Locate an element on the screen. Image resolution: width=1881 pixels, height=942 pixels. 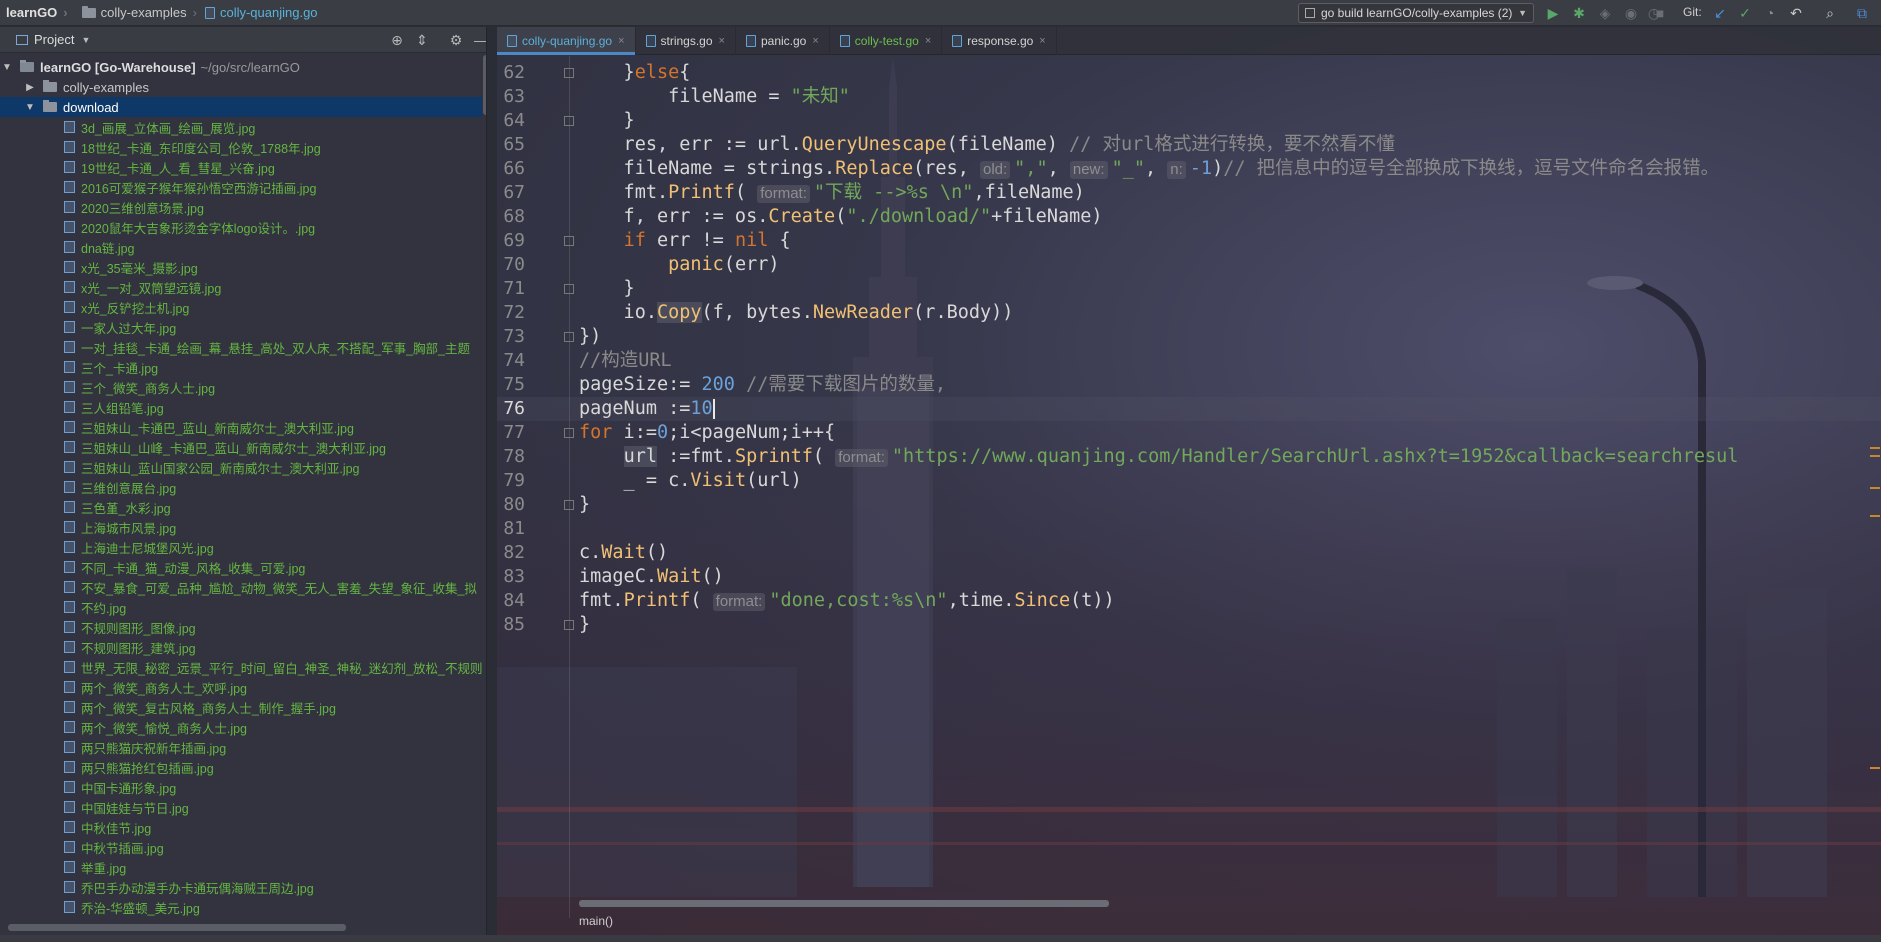
tree-file: 不规则图形_图像.jpg is located at coordinates (241, 627).